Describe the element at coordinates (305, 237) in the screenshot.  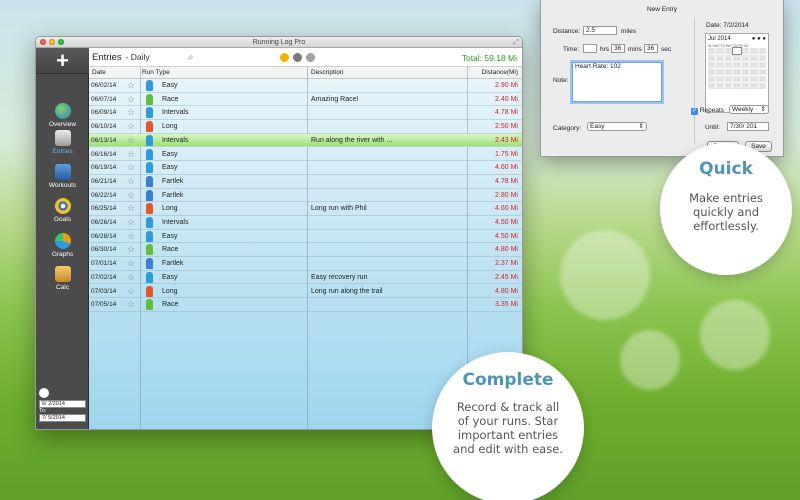
I see `table-row: 06/28/14 ☆ Easy 4.50 Mi` at that location.